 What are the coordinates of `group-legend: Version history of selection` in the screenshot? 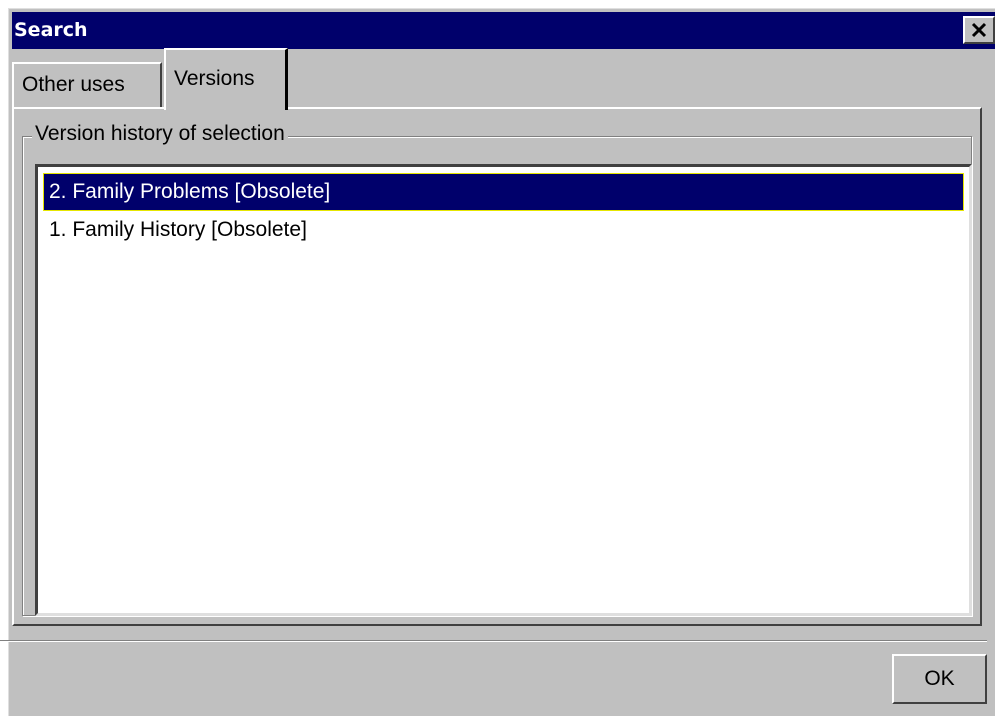 It's located at (160, 134).